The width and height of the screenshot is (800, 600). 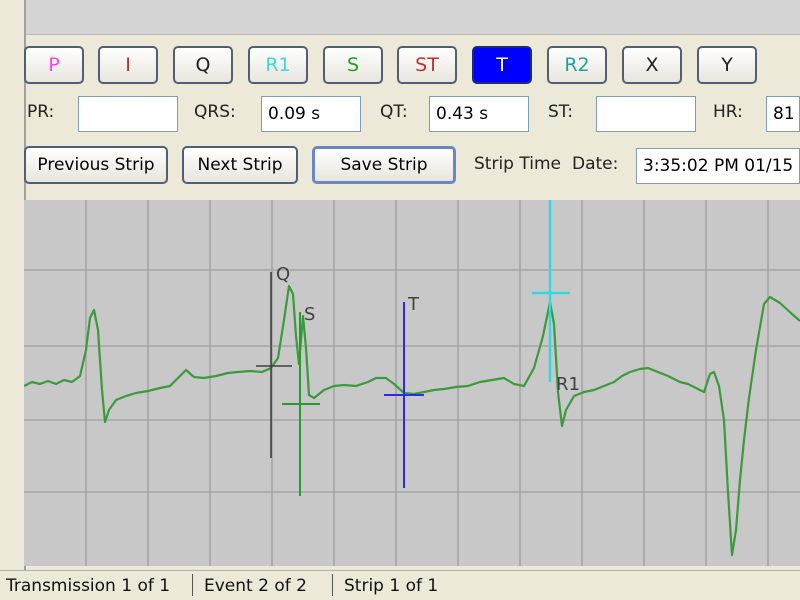 What do you see at coordinates (353, 65) in the screenshot?
I see `marker-button-s: S` at bounding box center [353, 65].